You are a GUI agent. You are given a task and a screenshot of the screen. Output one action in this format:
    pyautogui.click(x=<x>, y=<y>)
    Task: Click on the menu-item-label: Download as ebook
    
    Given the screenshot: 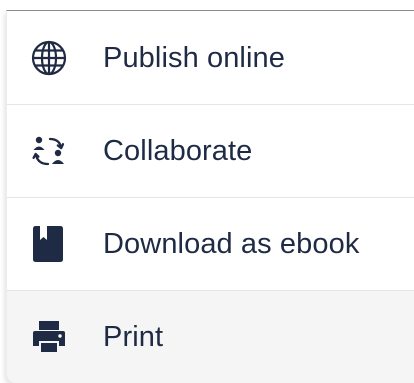 What is the action you would take?
    pyautogui.click(x=231, y=244)
    